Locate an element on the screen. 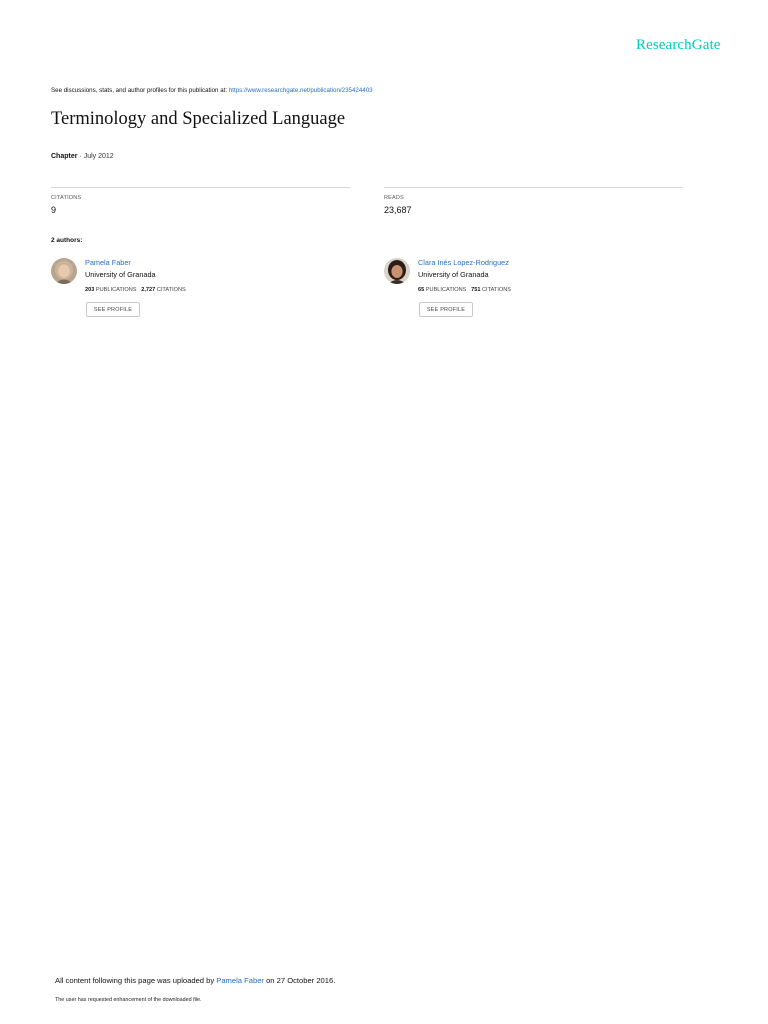  author-citations-count: 2,727 is located at coordinates (148, 290).